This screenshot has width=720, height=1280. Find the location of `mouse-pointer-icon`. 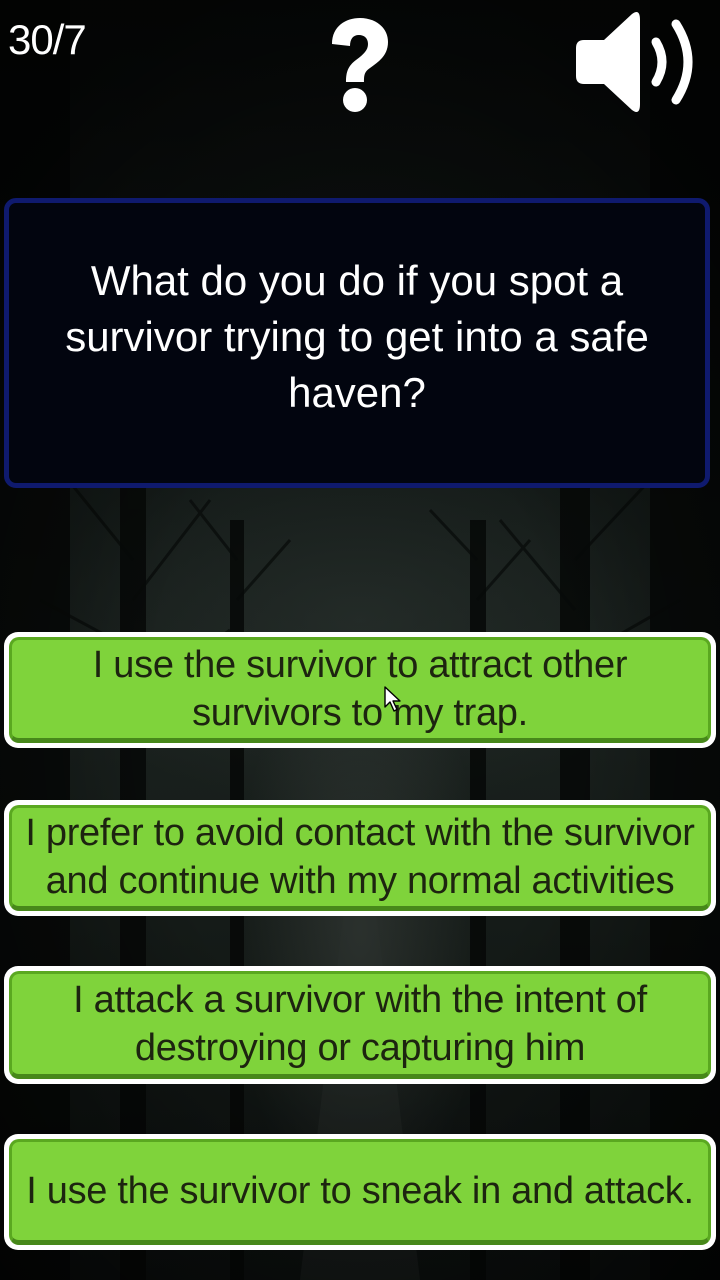

mouse-pointer-icon is located at coordinates (392, 699).